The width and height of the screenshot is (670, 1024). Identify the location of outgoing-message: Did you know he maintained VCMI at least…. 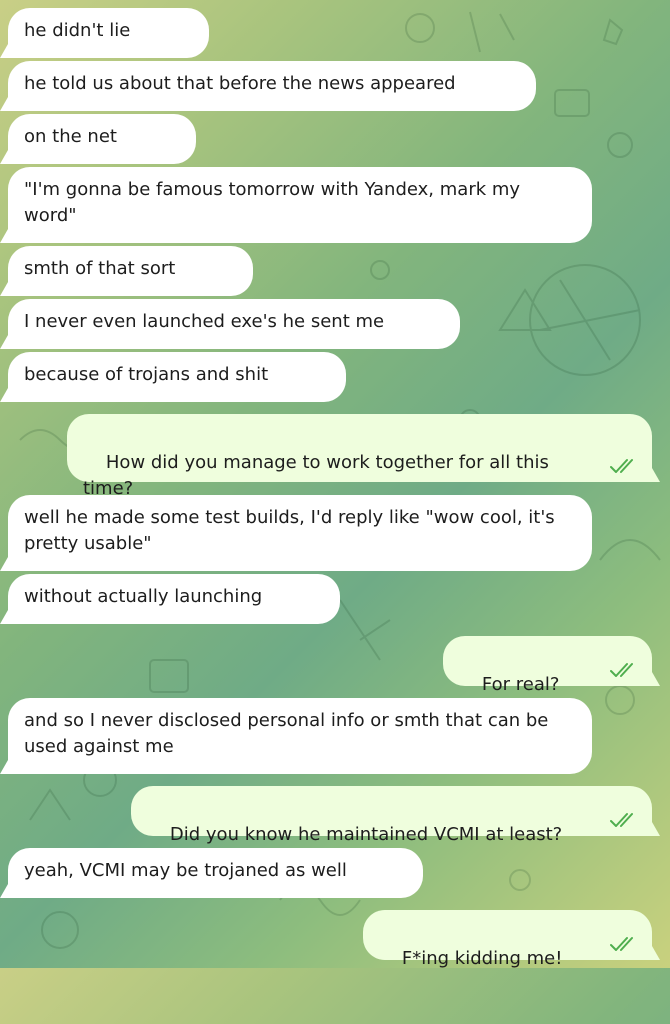
(391, 815).